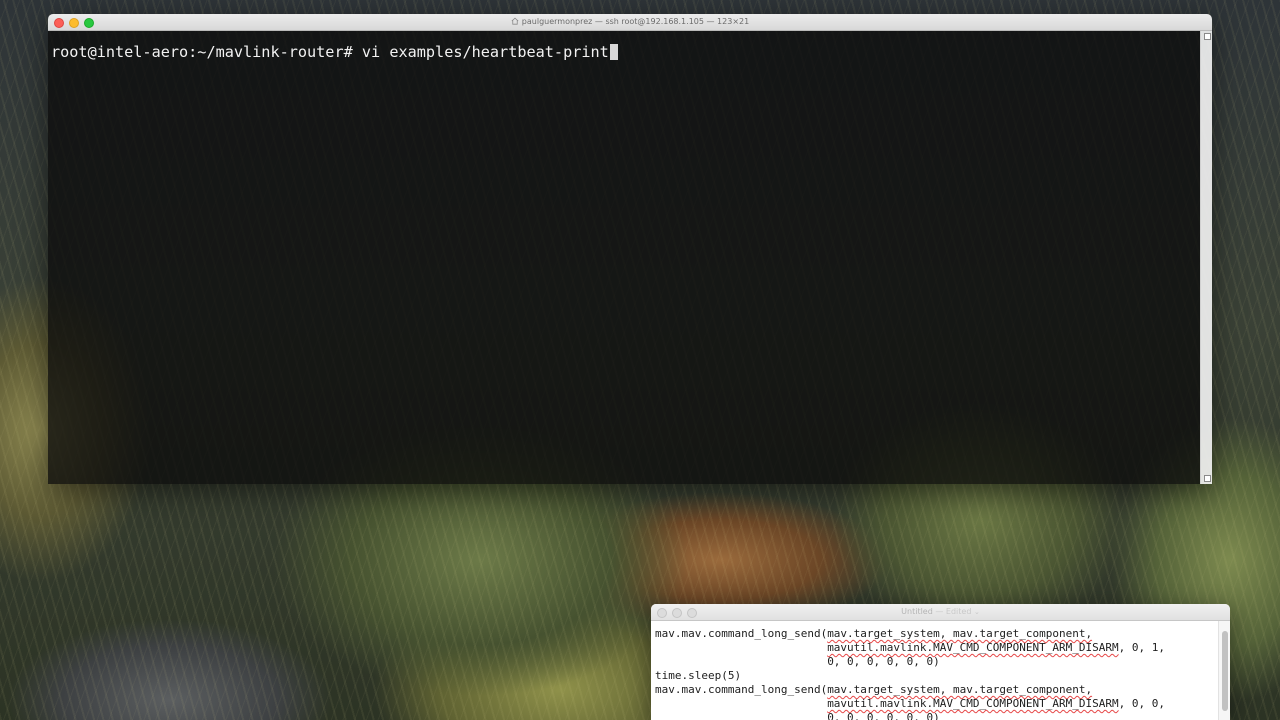 The height and width of the screenshot is (720, 1280). Describe the element at coordinates (515, 21) in the screenshot. I see `house-icon` at that location.